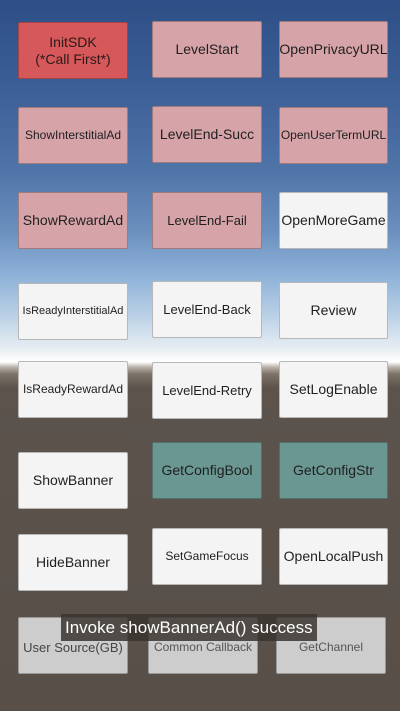 This screenshot has width=400, height=711. I want to click on common-callback-label: Common Callback, so click(203, 647).